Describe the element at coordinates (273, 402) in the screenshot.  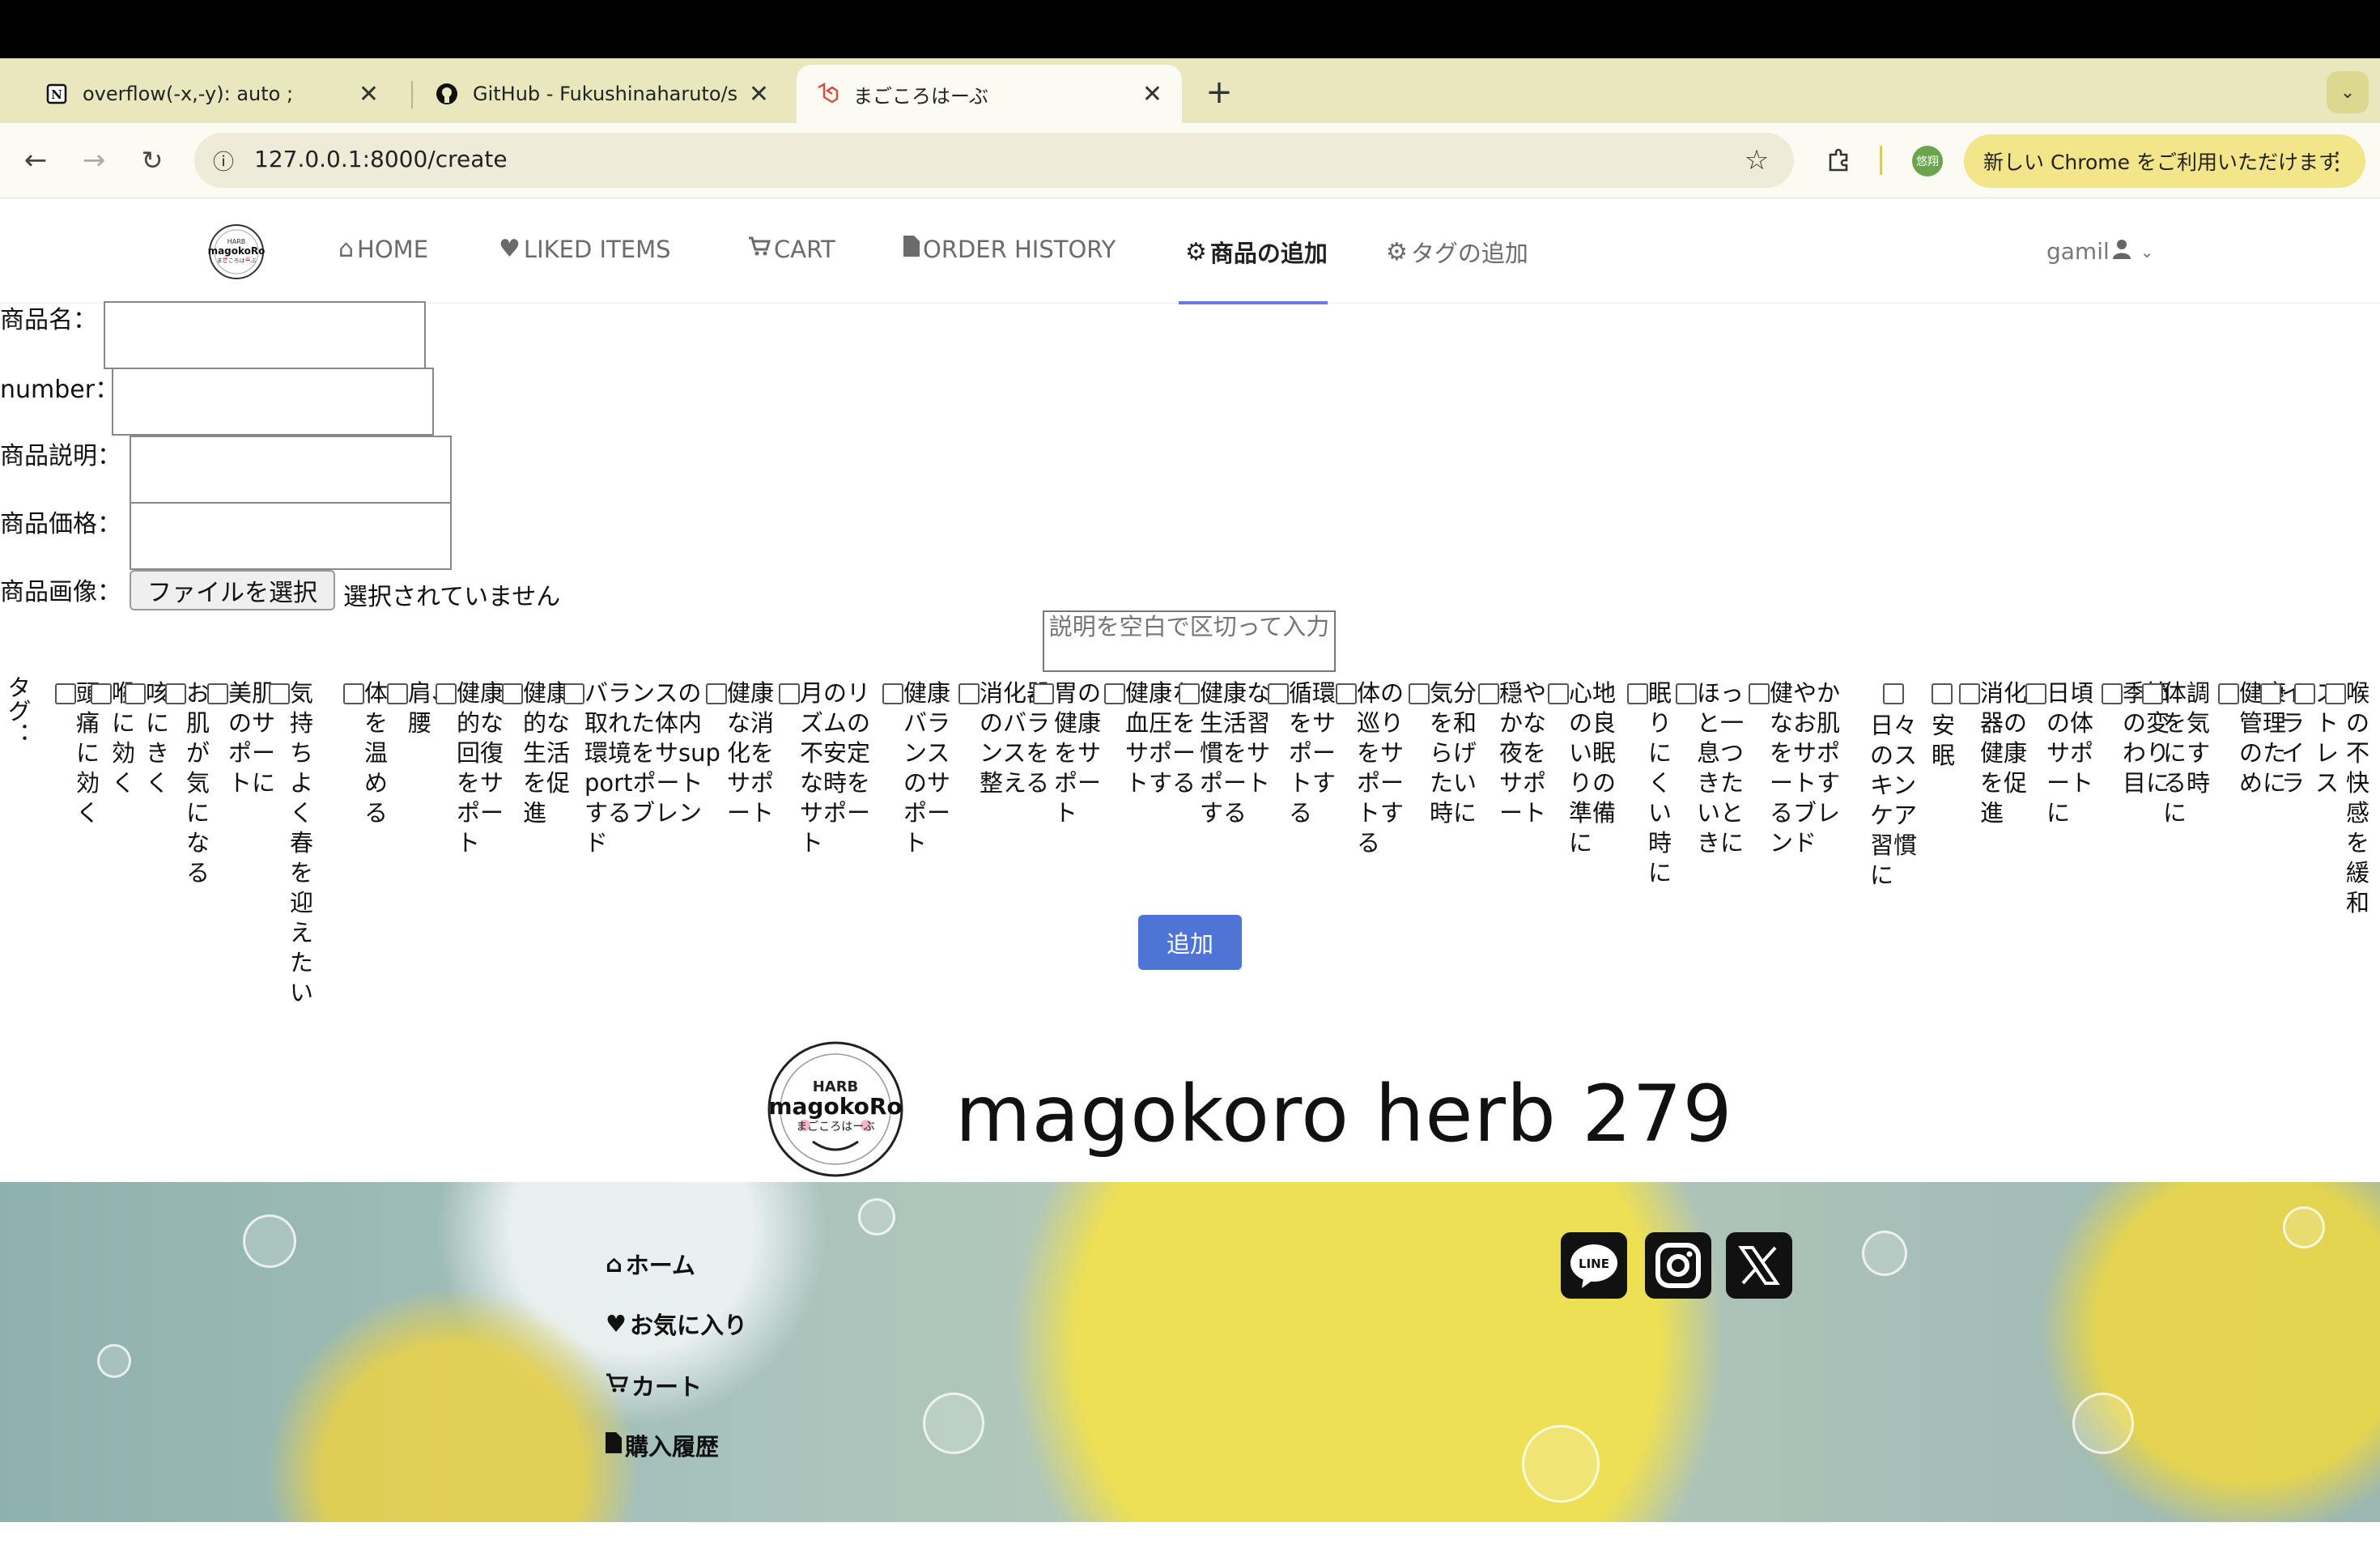
I see `number-input` at that location.